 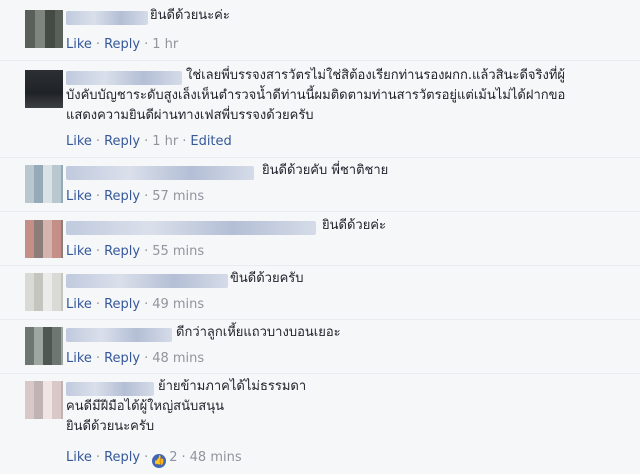 I want to click on comment-text: ดีกว่าลูกเหี้ยแถวบางบอนเยอะ, so click(x=258, y=332).